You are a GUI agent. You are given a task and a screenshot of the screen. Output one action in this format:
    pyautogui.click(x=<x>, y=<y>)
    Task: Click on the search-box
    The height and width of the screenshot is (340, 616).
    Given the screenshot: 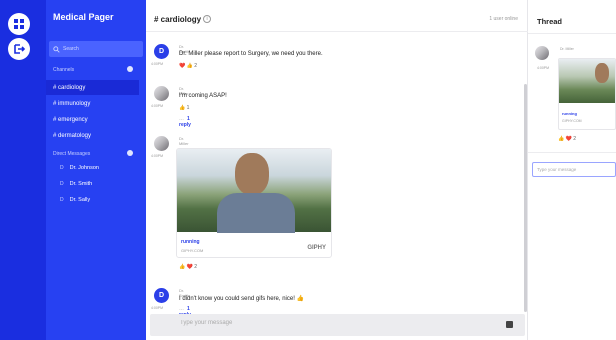 What is the action you would take?
    pyautogui.click(x=96, y=49)
    